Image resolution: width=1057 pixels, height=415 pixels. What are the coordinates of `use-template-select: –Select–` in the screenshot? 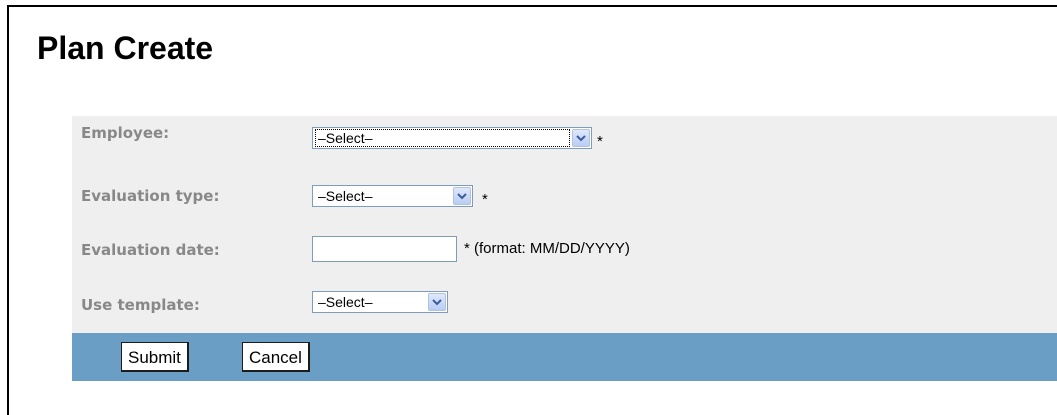 It's located at (380, 302).